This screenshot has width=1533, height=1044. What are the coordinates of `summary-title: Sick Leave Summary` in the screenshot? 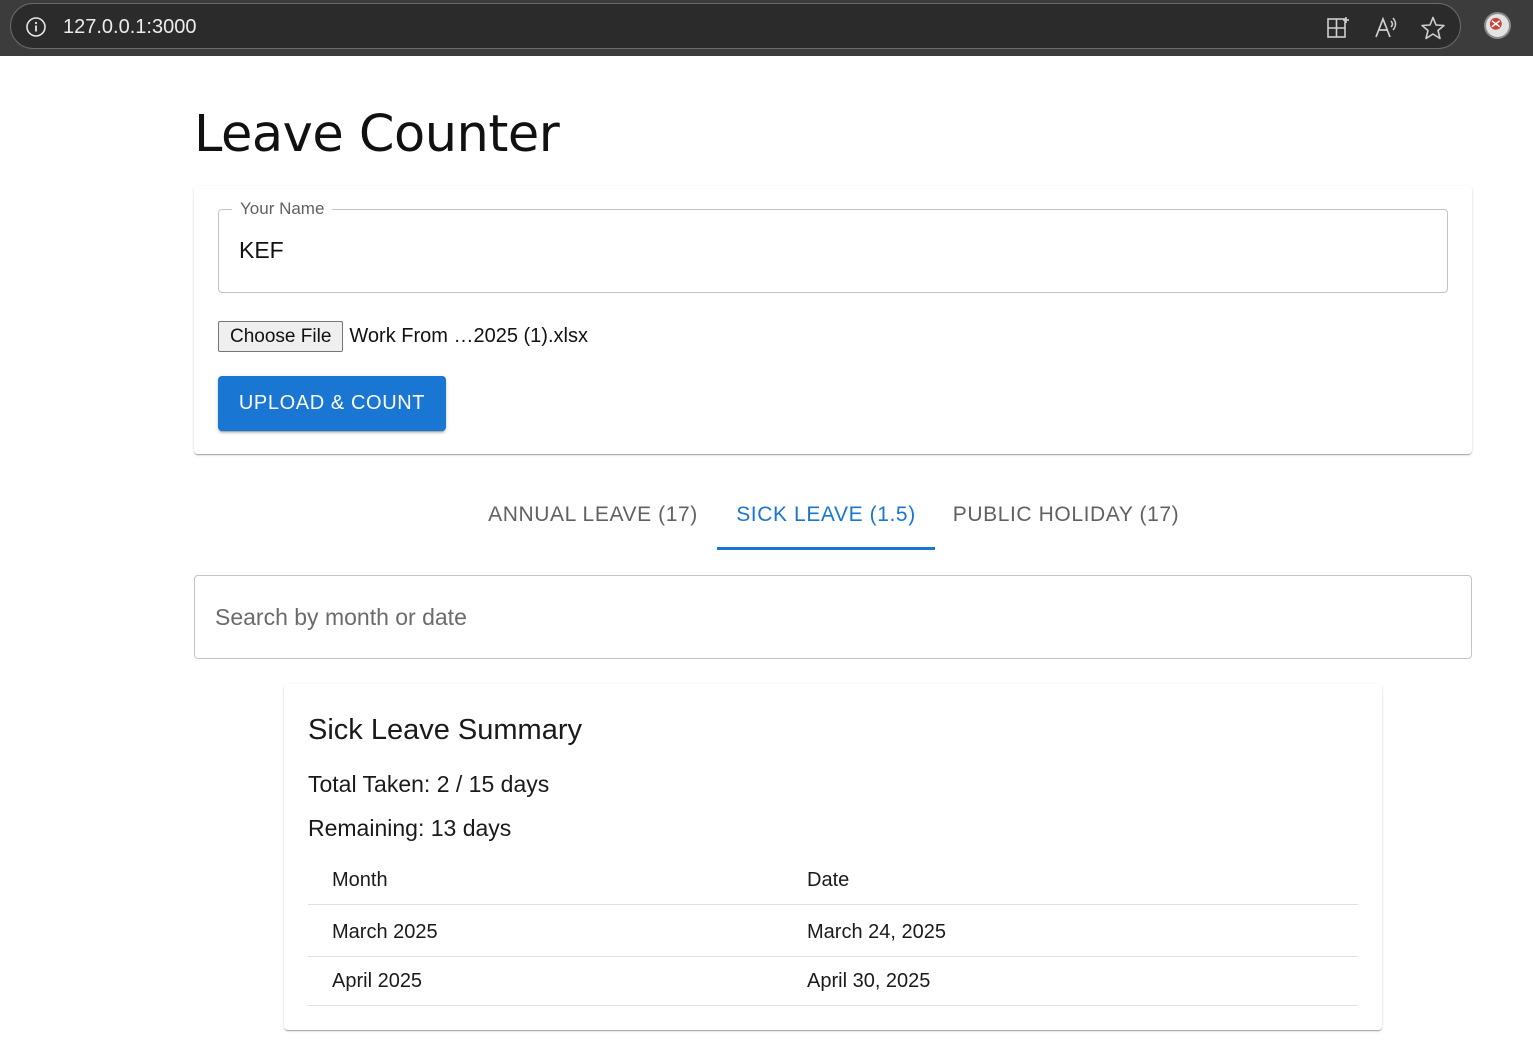 It's located at (445, 730).